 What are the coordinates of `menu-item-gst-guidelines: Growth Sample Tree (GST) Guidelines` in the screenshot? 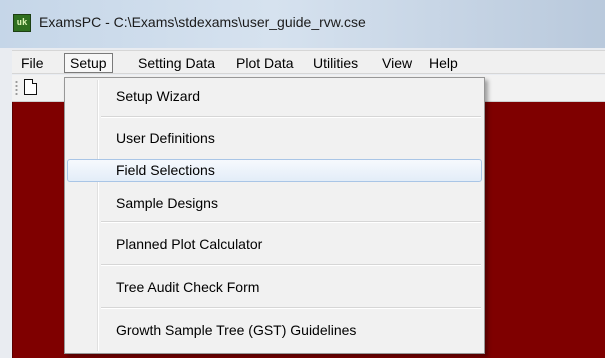 It's located at (274, 330).